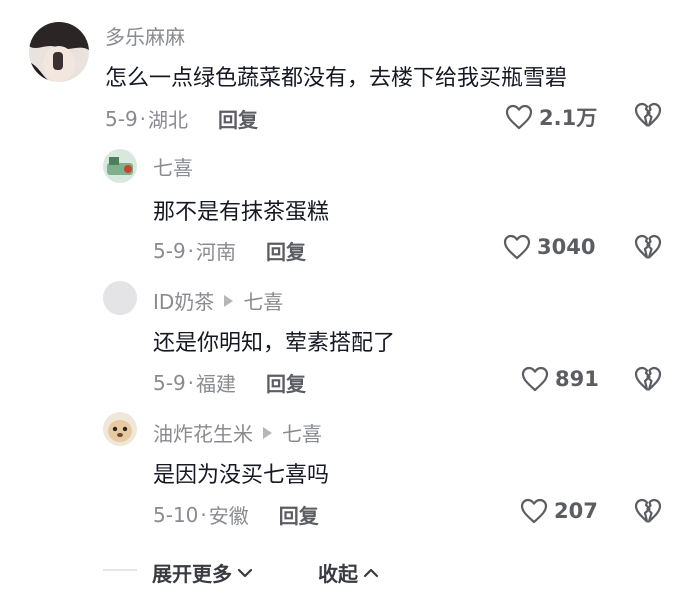 The image size is (690, 602). I want to click on like-button: 891, so click(560, 379).